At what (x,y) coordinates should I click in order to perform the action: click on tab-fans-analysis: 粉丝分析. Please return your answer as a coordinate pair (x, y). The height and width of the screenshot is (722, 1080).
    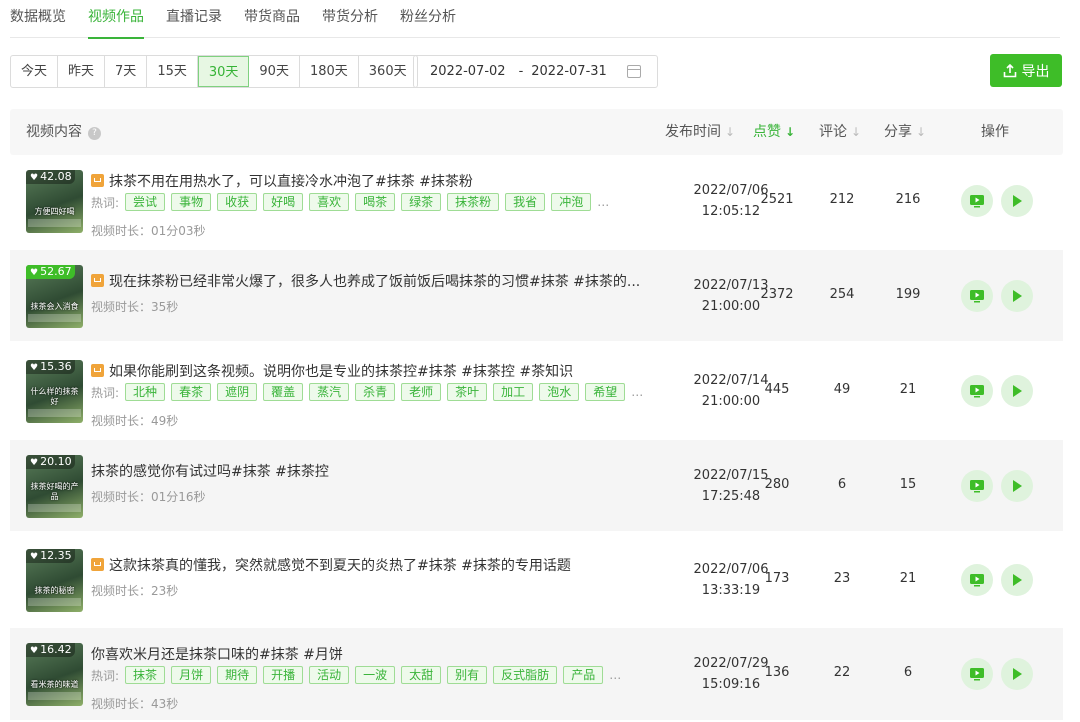
    Looking at the image, I should click on (428, 19).